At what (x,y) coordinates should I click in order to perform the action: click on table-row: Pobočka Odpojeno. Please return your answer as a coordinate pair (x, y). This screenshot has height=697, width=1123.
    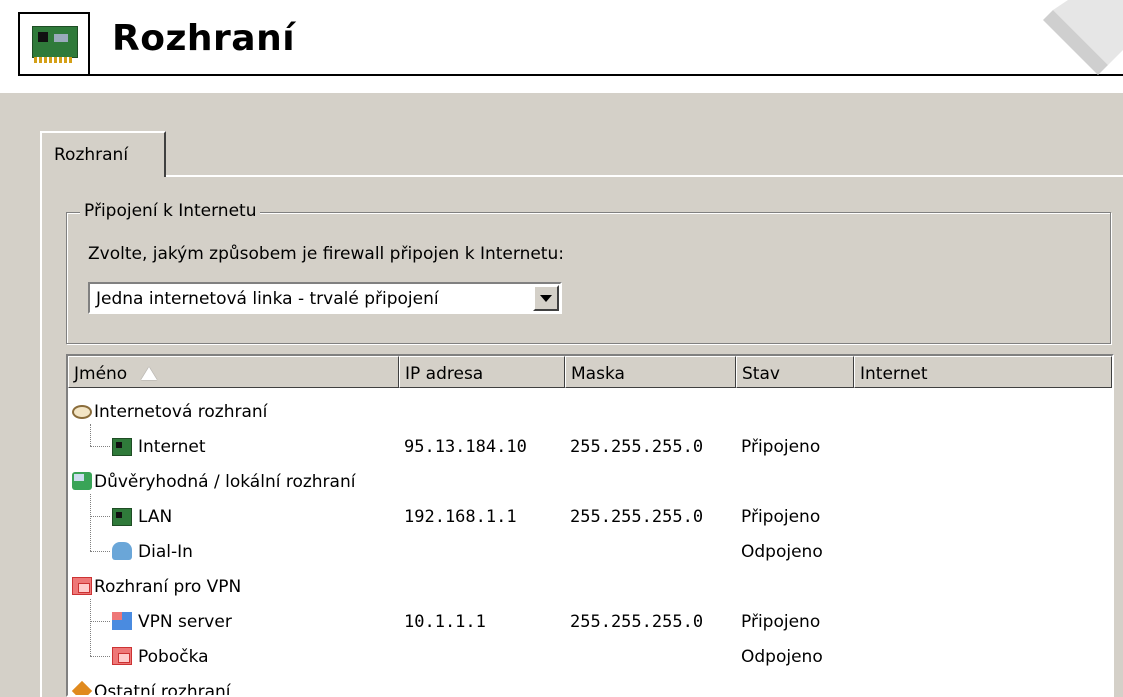
    Looking at the image, I should click on (590, 656).